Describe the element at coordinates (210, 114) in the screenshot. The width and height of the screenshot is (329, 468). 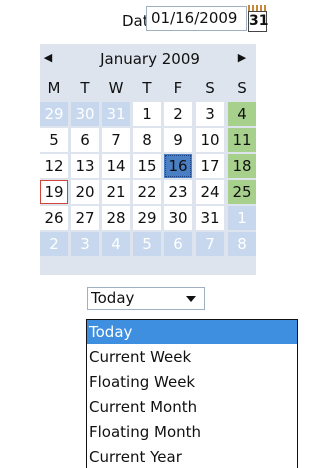
I see `calendar-day: 3` at that location.